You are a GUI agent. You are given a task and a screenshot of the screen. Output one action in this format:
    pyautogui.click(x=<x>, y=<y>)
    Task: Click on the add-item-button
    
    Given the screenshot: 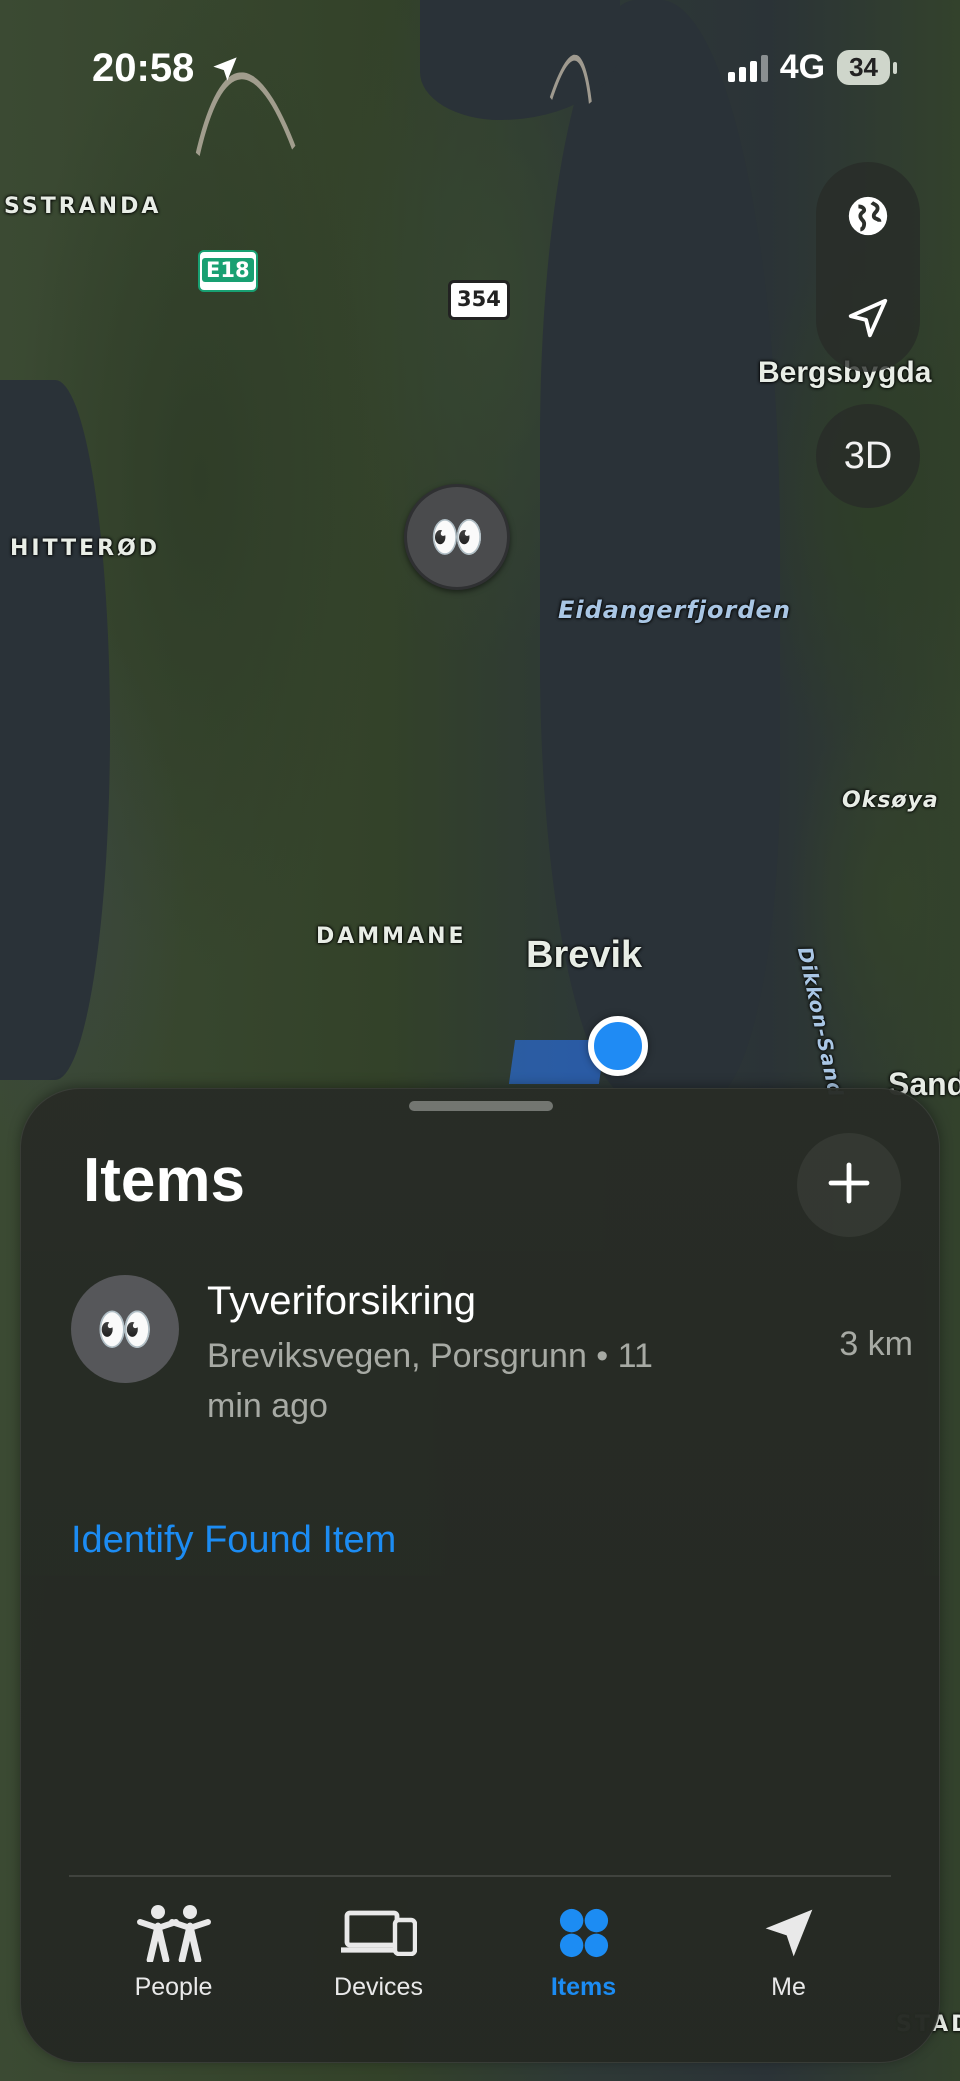 What is the action you would take?
    pyautogui.click(x=849, y=1185)
    